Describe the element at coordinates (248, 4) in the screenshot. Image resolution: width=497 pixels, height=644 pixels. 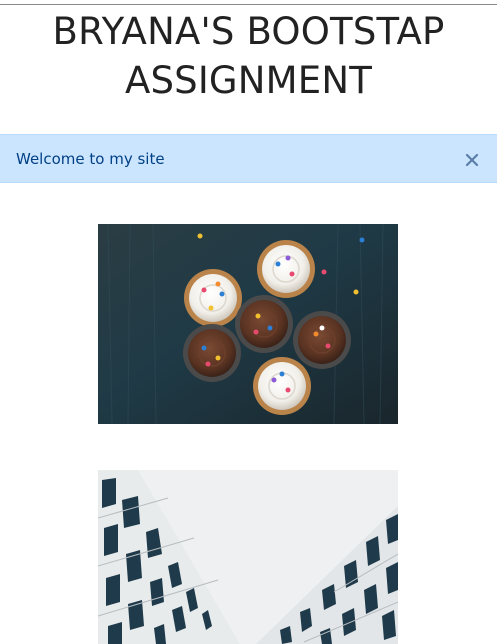
I see `top-divider` at that location.